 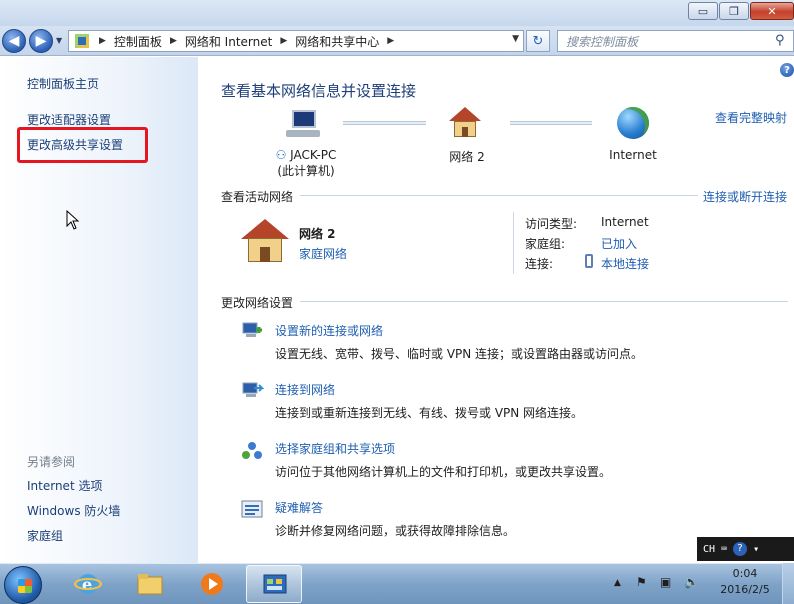 I want to click on computer-name: JACK-PC, so click(x=313, y=155).